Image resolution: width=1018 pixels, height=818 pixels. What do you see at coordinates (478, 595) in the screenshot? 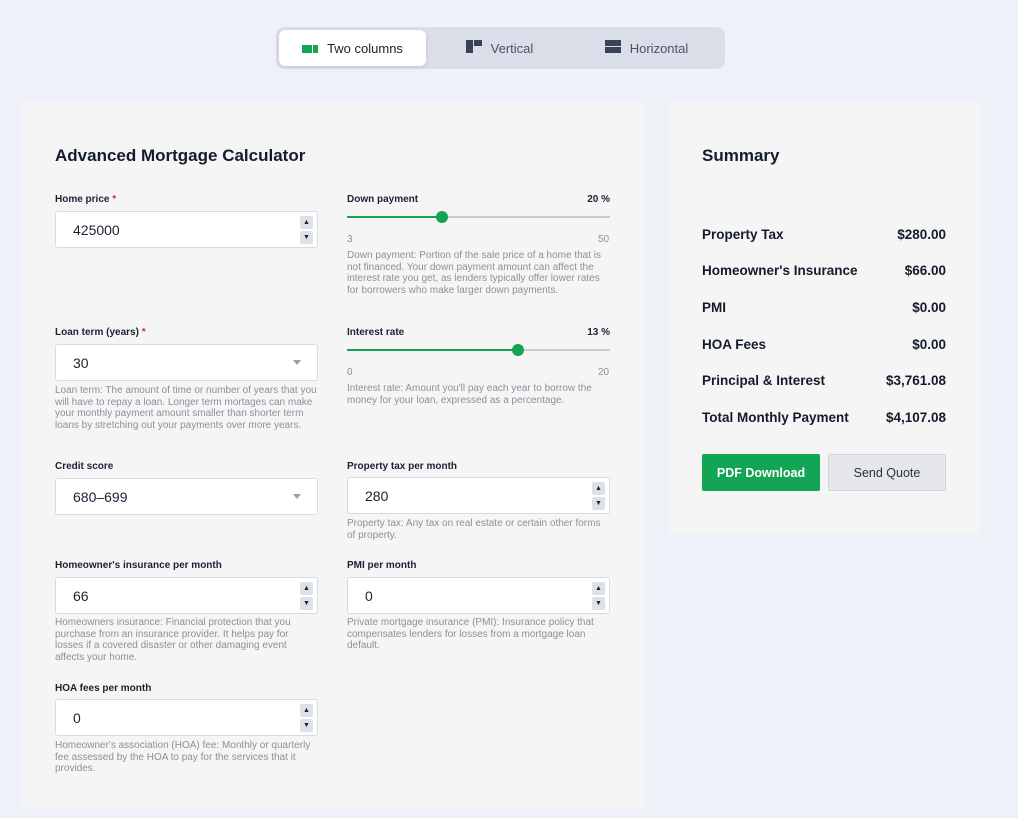
I see `pmi-input: 0 ▲ ▼` at bounding box center [478, 595].